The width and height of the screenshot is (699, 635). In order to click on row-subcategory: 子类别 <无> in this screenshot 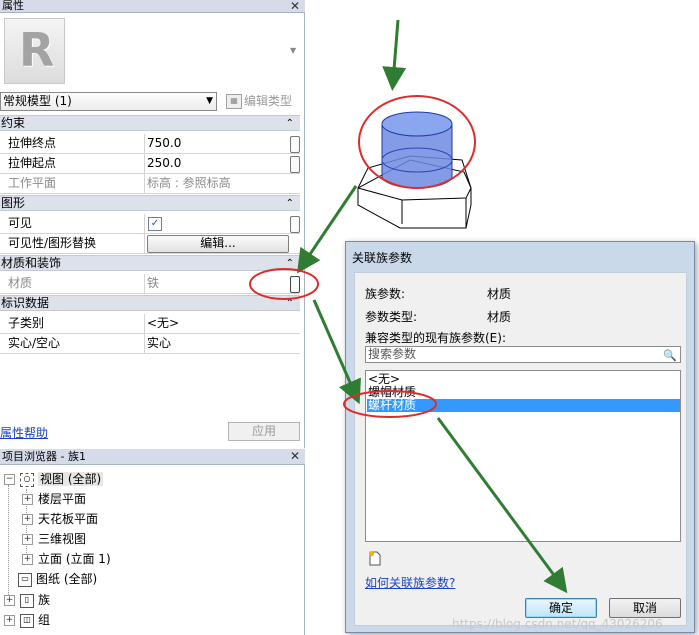, I will do `click(150, 324)`.